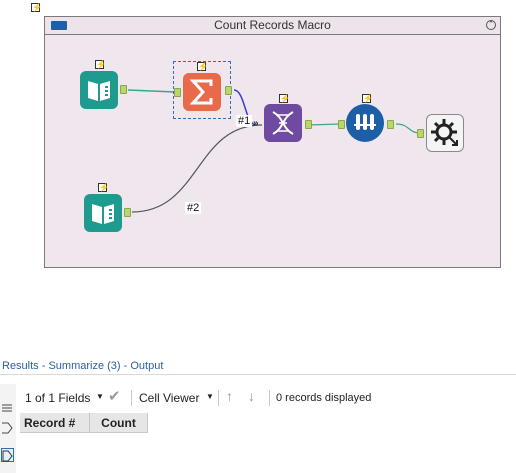  Describe the element at coordinates (229, 396) in the screenshot. I see `arrow-up-icon: ↑` at that location.